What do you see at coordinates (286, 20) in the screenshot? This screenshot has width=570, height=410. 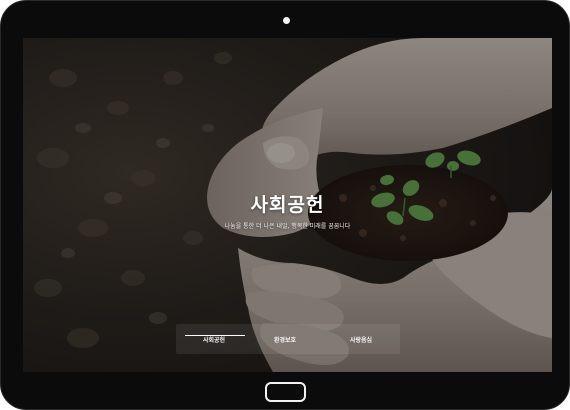 I see `camera-dot` at bounding box center [286, 20].